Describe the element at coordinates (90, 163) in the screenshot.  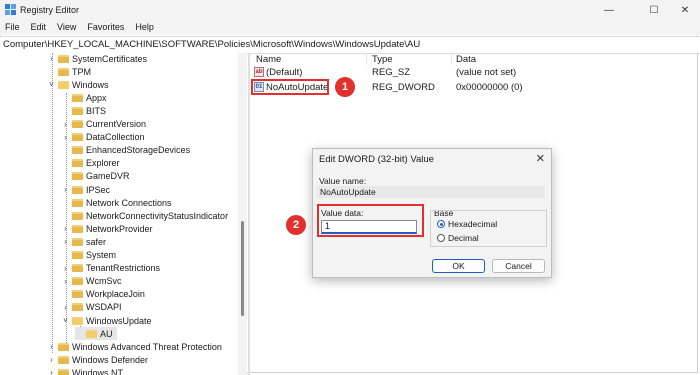
I see `tree-item: Explorer` at that location.